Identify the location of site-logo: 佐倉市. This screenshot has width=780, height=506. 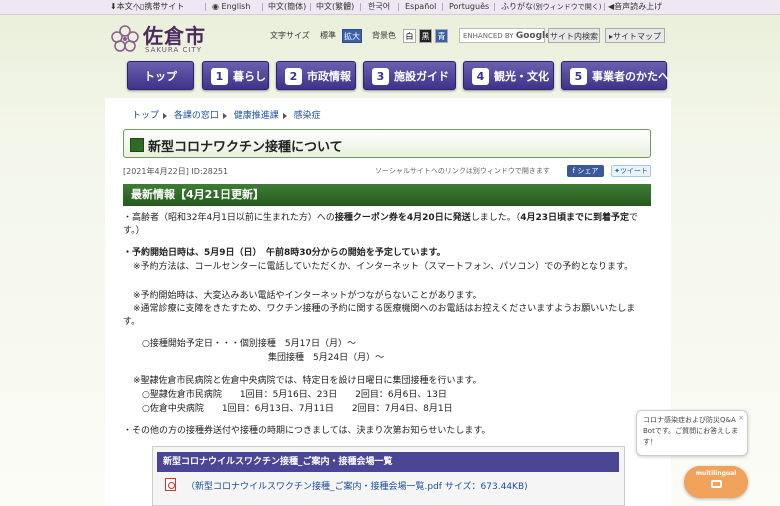
(174, 34).